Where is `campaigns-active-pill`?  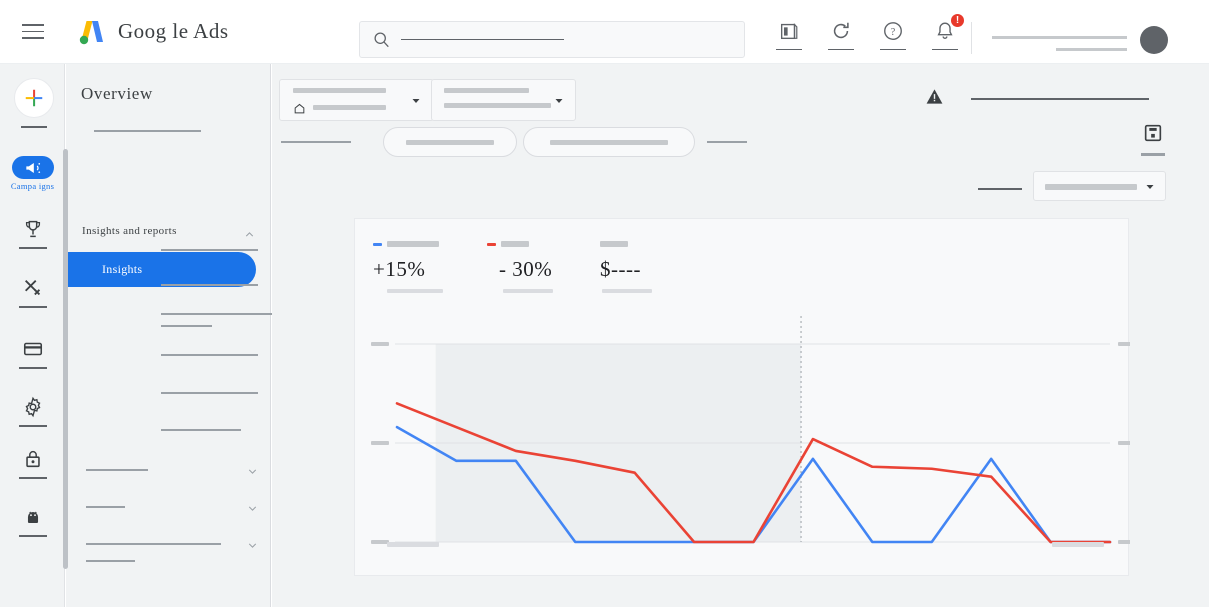 campaigns-active-pill is located at coordinates (32, 167).